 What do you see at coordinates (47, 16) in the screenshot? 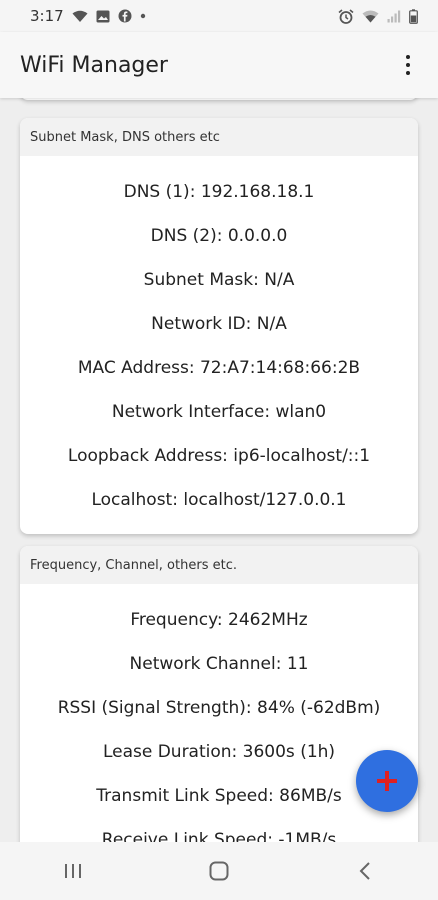
I see `status-time: 3:17` at bounding box center [47, 16].